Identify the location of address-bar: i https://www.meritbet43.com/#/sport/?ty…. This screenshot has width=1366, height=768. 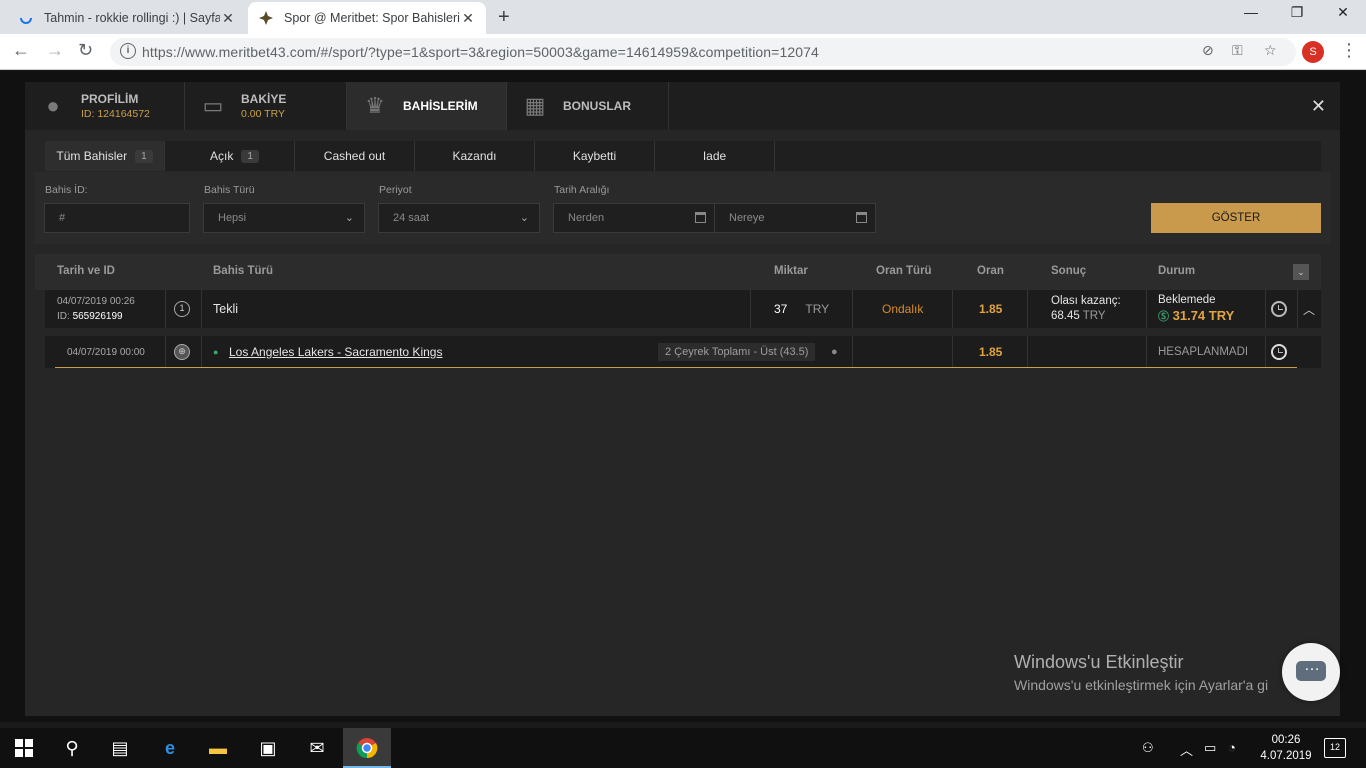
(703, 52).